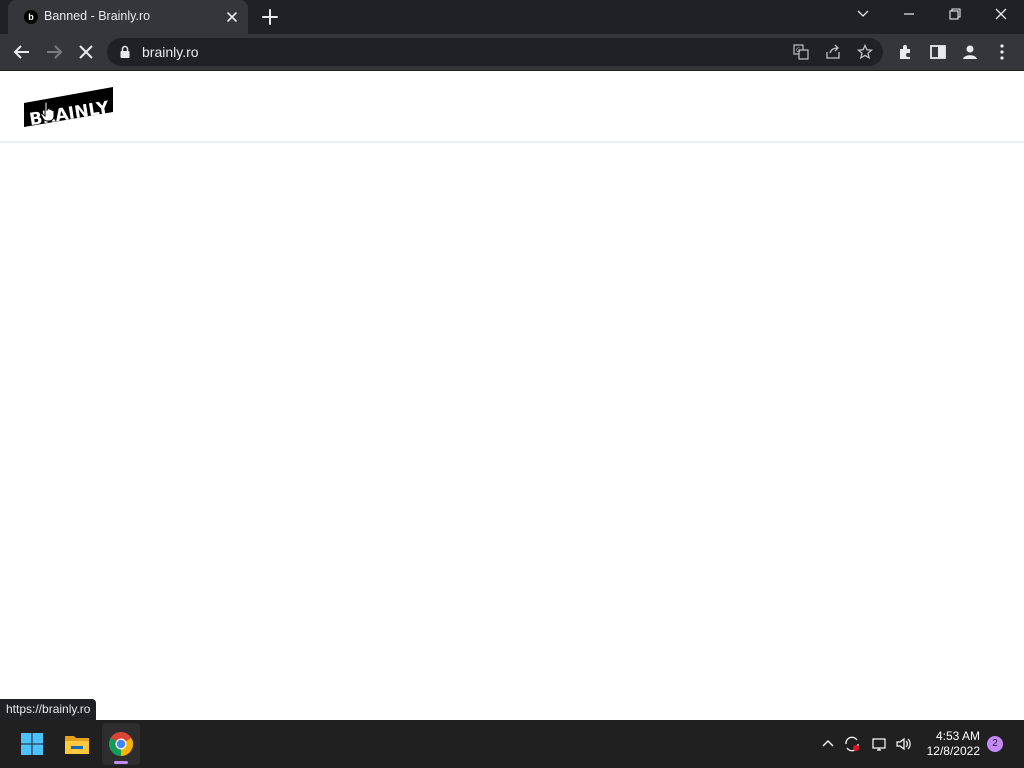 The width and height of the screenshot is (1024, 768). I want to click on profile-icon, so click(970, 52).